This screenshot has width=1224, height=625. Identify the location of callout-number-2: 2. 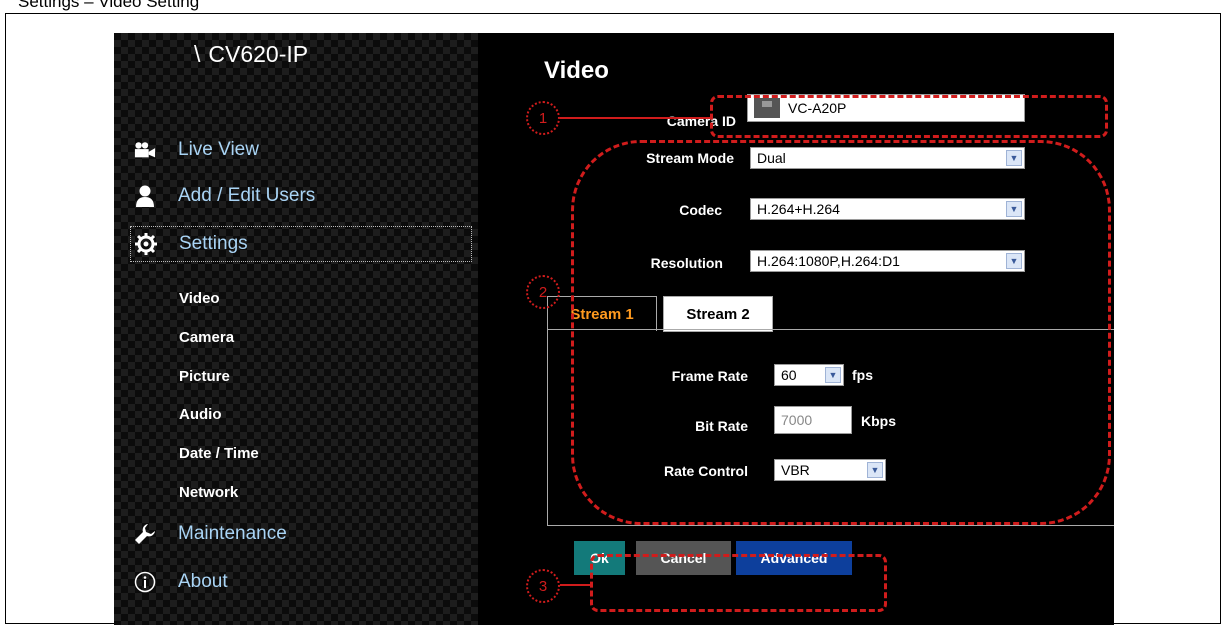
(543, 292).